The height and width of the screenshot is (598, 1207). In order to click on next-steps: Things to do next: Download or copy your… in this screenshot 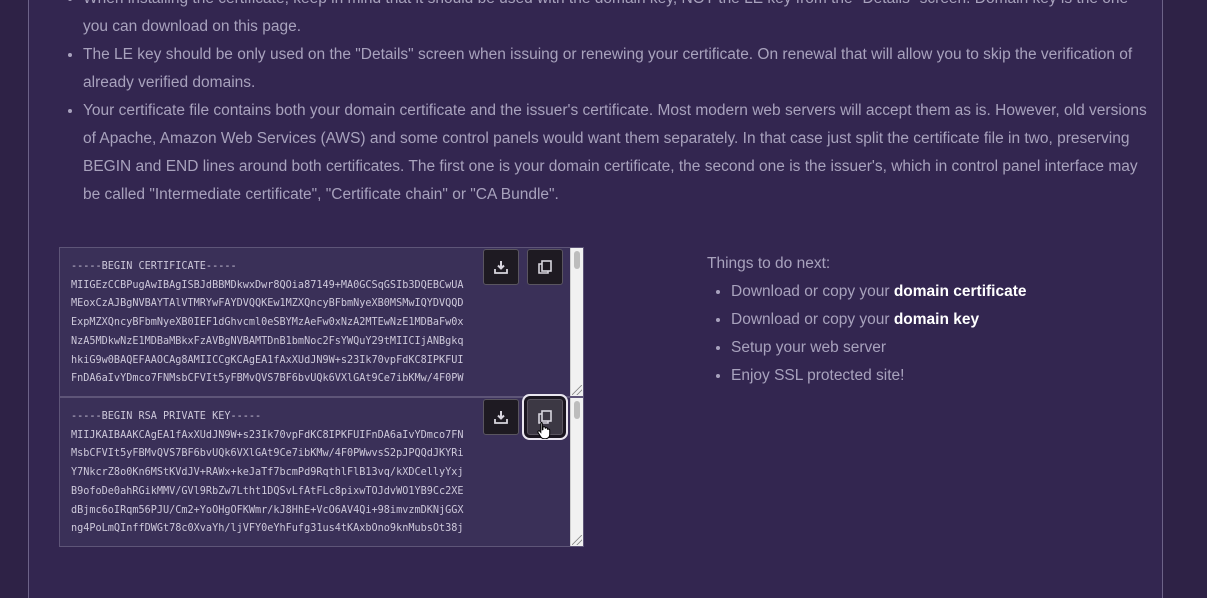, I will do `click(867, 320)`.